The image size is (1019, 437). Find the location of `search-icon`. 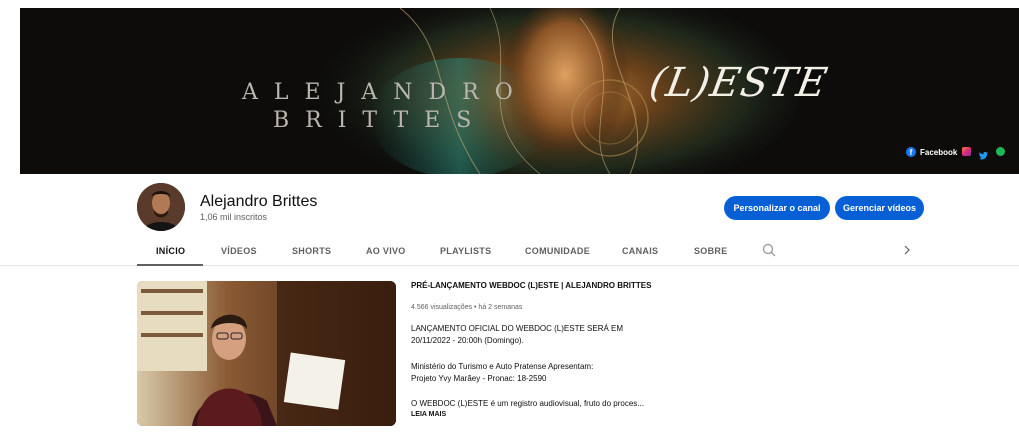

search-icon is located at coordinates (769, 250).